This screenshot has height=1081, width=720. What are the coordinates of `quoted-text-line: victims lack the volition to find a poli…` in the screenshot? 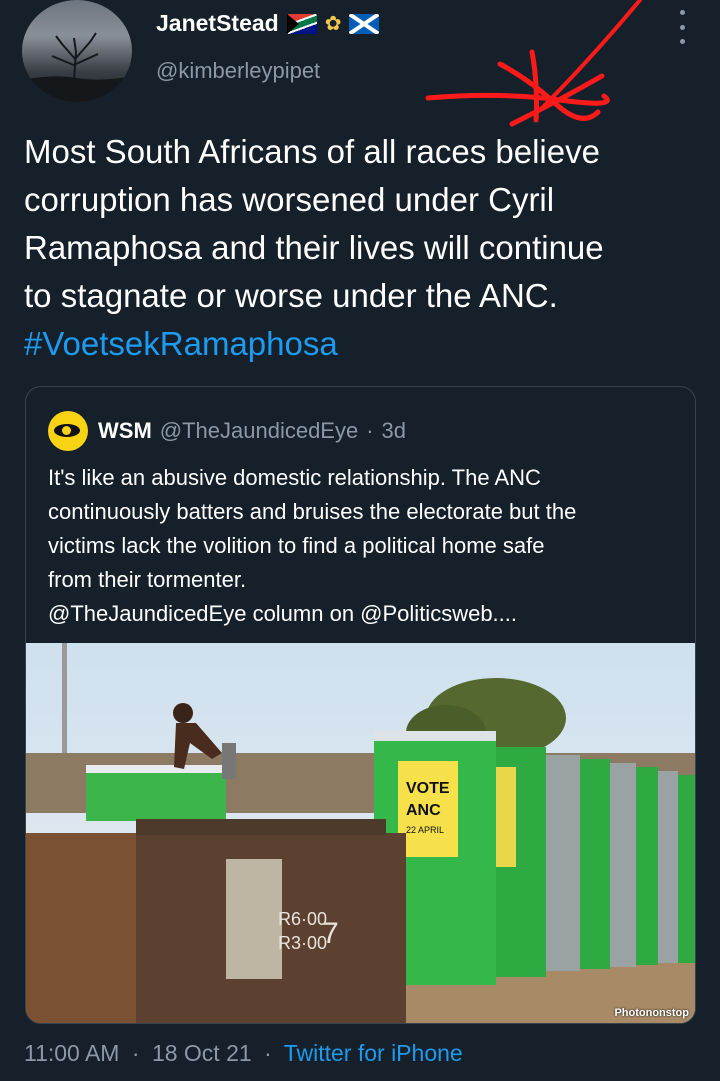 It's located at (296, 545).